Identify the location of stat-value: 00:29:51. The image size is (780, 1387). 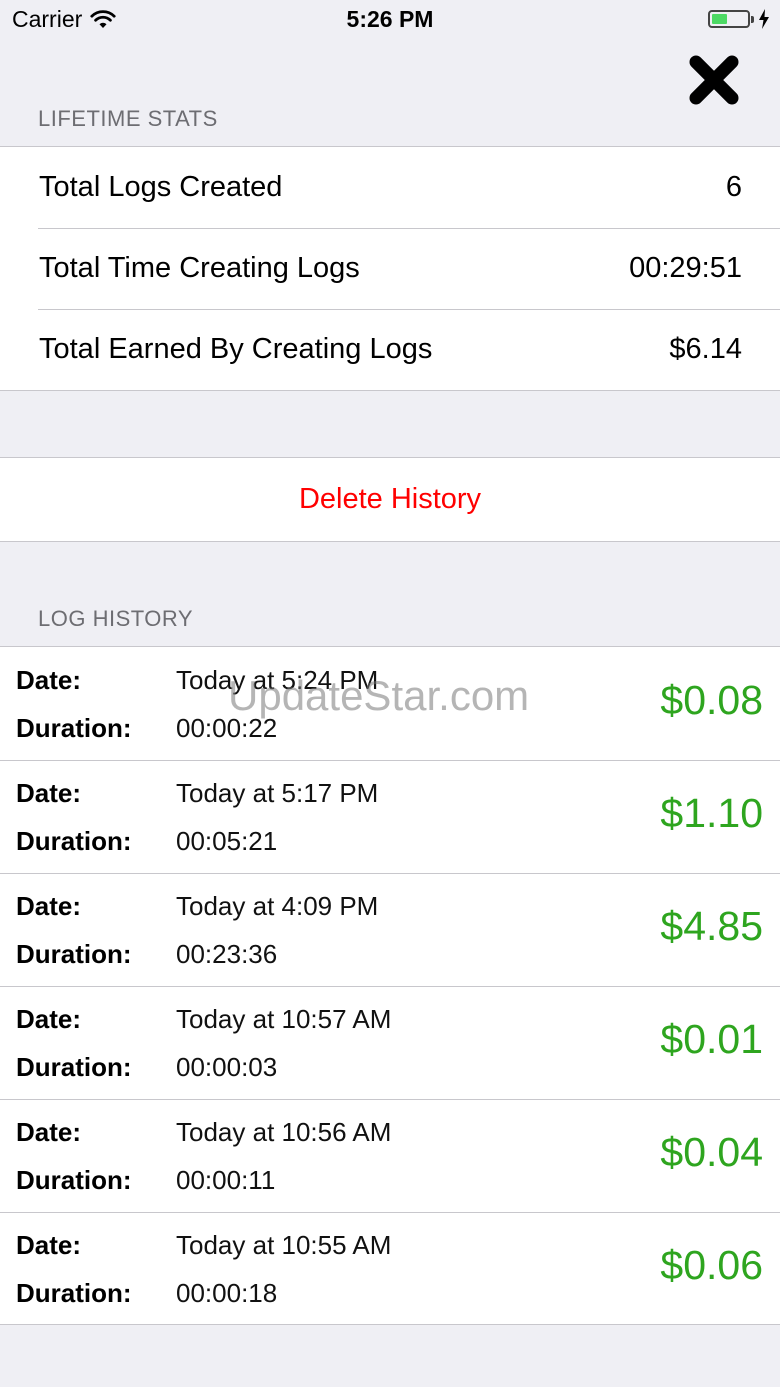
(685, 268).